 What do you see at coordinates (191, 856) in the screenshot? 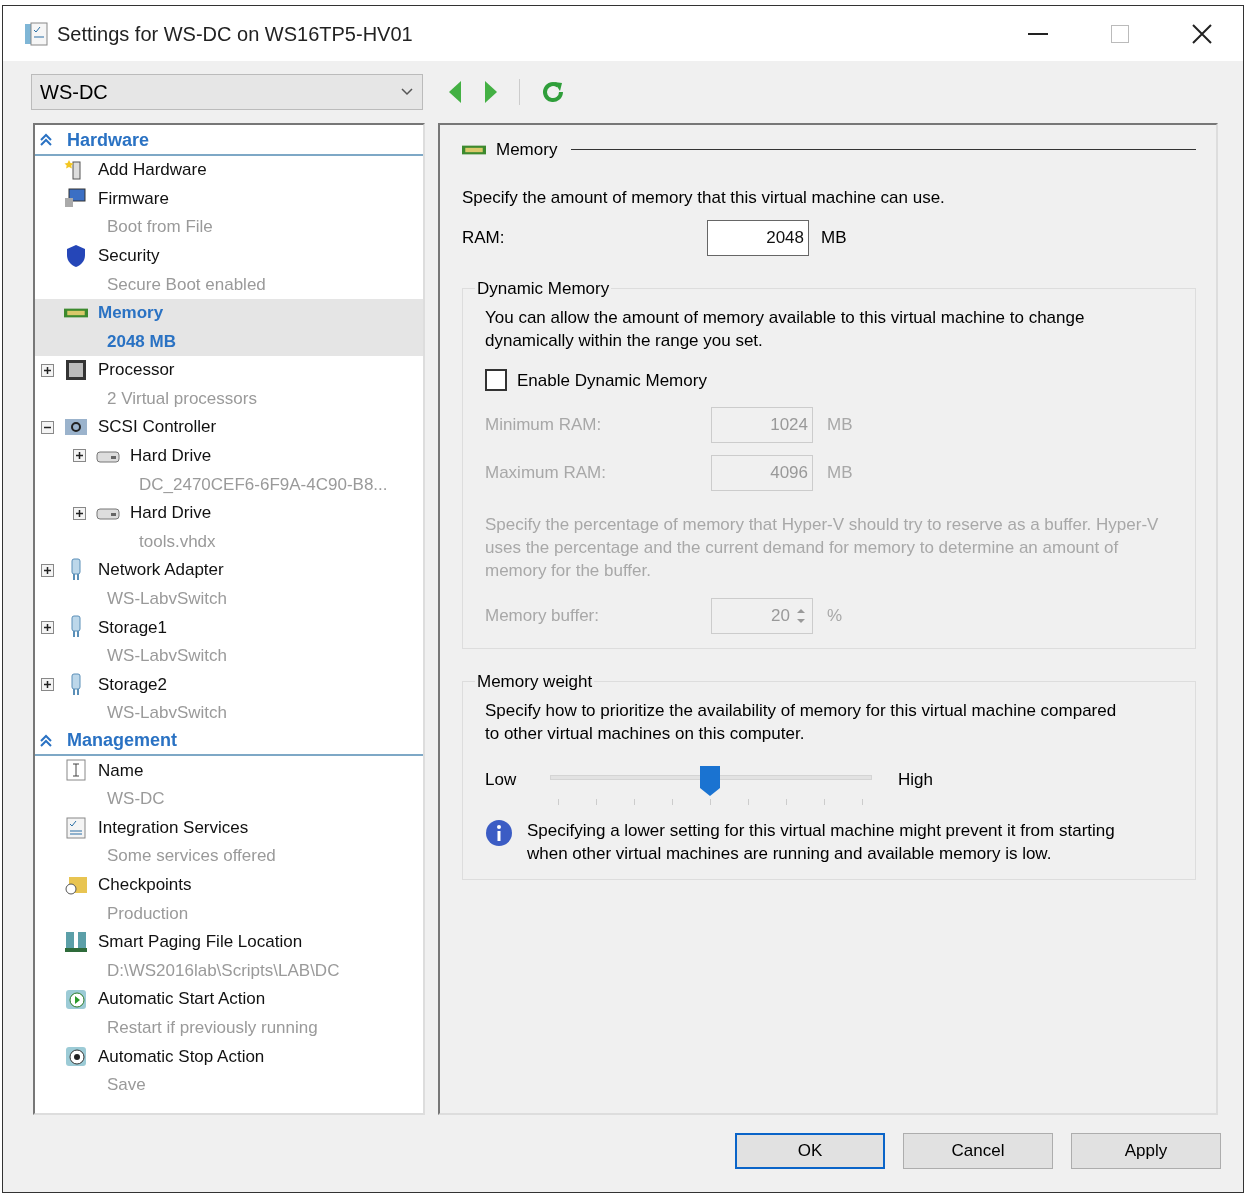
I see `item-detail: Some services offered` at bounding box center [191, 856].